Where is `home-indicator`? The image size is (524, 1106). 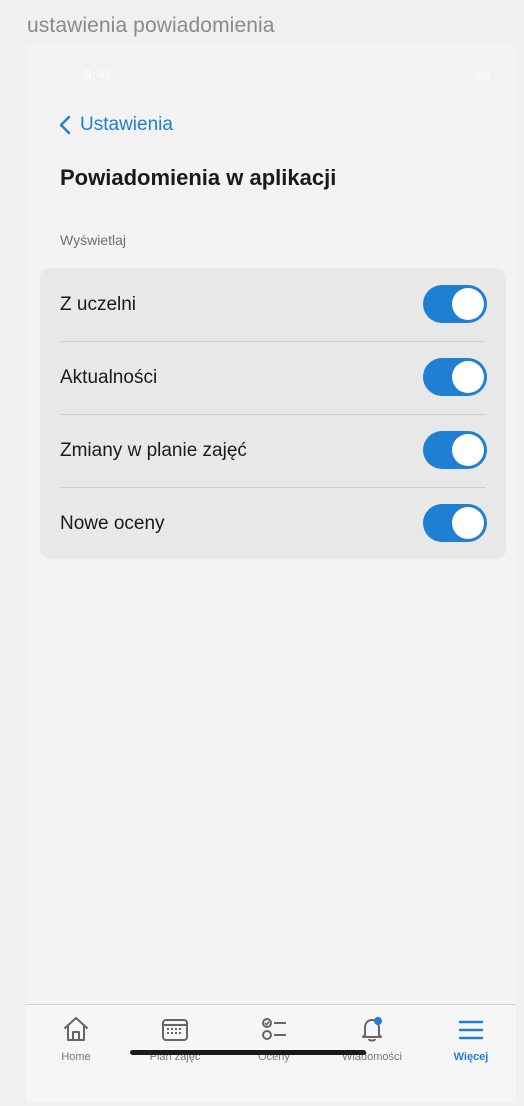
home-indicator is located at coordinates (248, 1052).